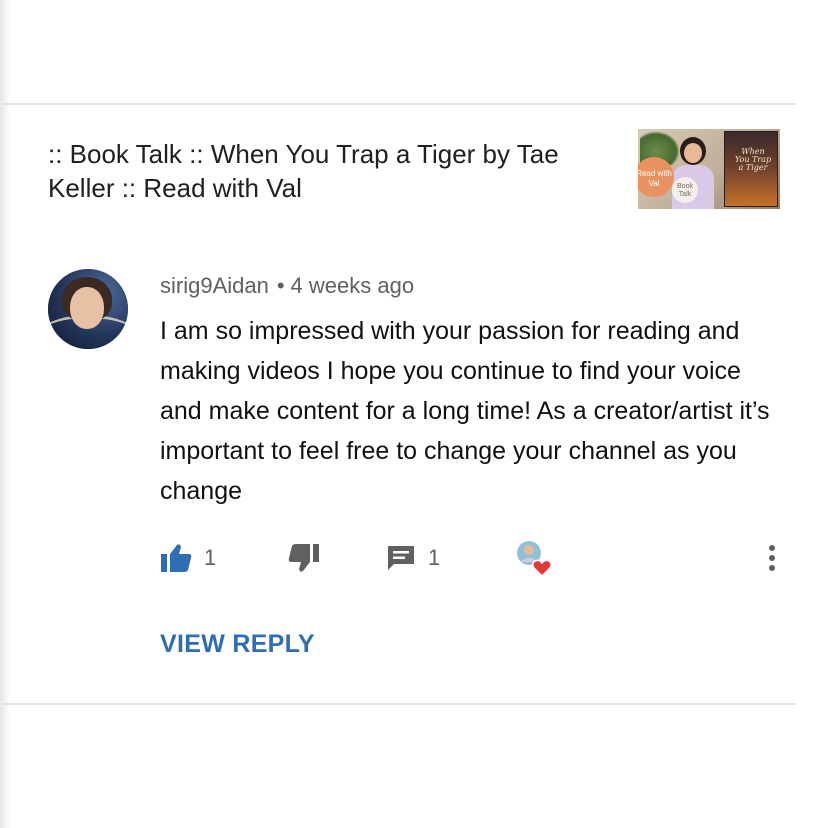 The image size is (828, 828). What do you see at coordinates (398, 704) in the screenshot?
I see `bottom-divider` at bounding box center [398, 704].